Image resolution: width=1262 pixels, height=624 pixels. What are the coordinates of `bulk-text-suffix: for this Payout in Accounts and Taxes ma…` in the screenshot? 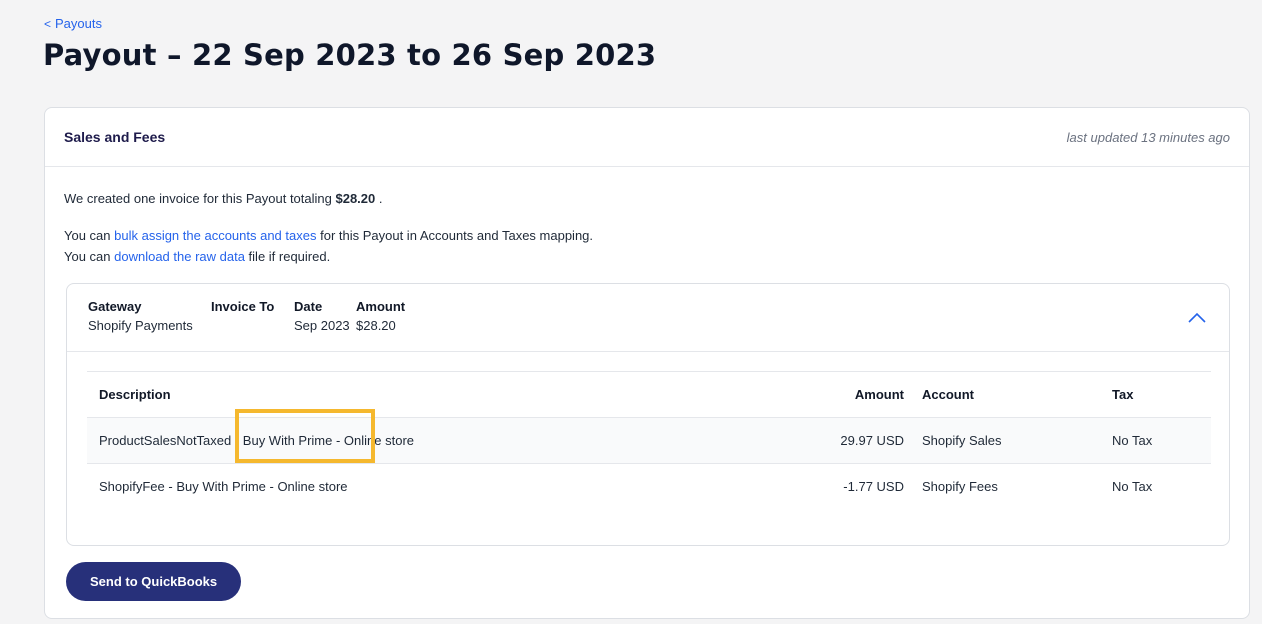 It's located at (455, 235).